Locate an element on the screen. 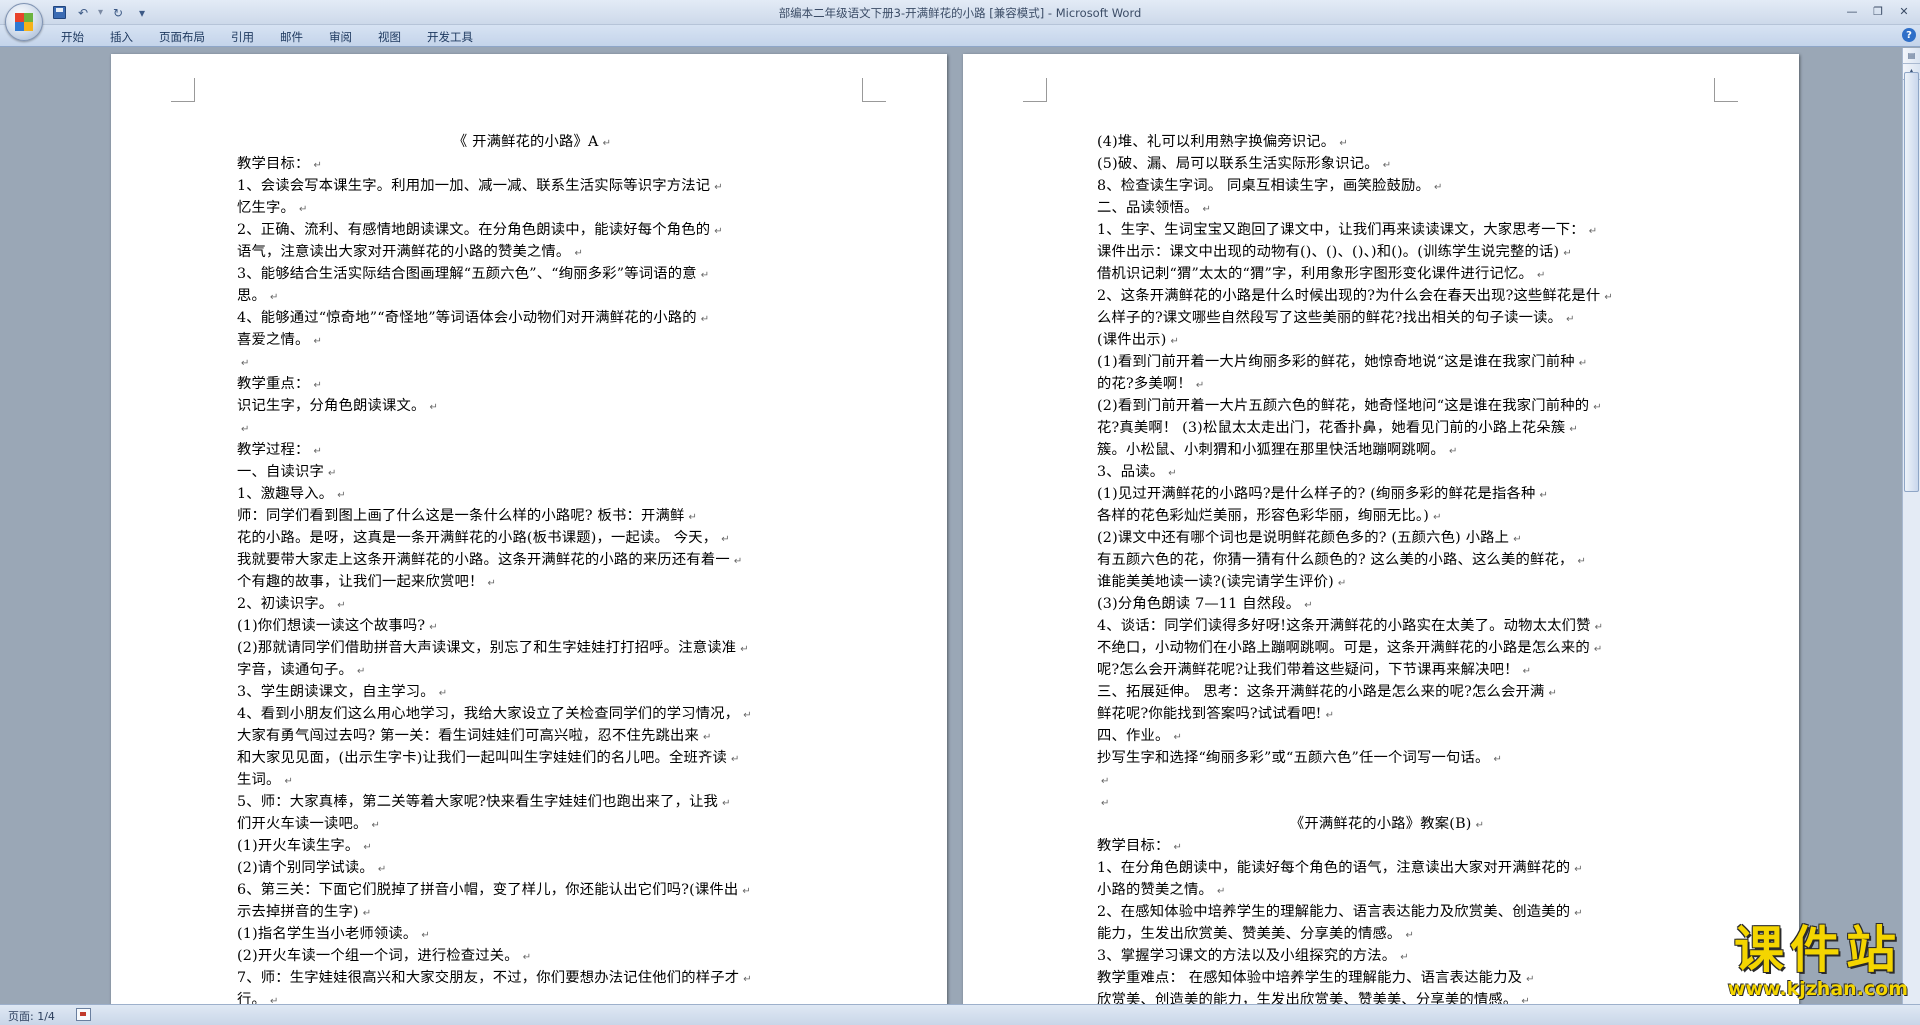 This screenshot has height=1025, width=1920. text-line: 各样的花色彩灿烂美丽，形容色彩华丽，绚丽无比。) ↵ is located at coordinates (1387, 516).